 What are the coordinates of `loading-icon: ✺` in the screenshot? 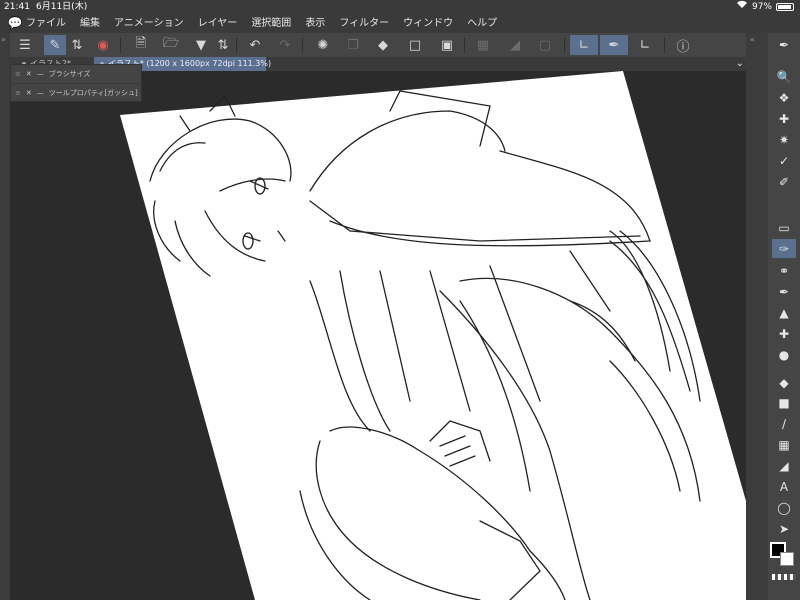 It's located at (323, 45).